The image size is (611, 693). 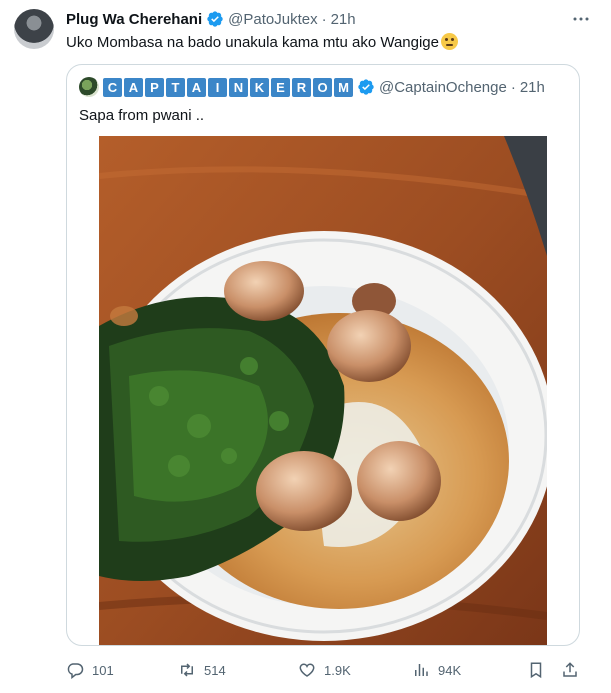 What do you see at coordinates (436, 670) in the screenshot?
I see `views-button: 94K` at bounding box center [436, 670].